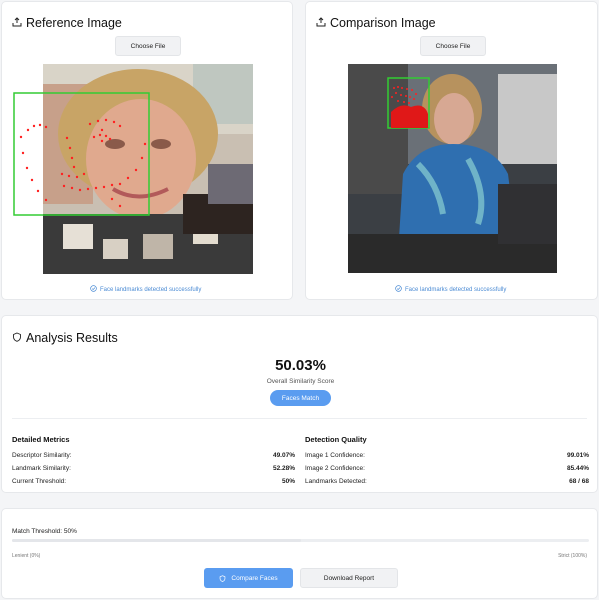  I want to click on metric-label: Descriptor Similarity:, so click(42, 455).